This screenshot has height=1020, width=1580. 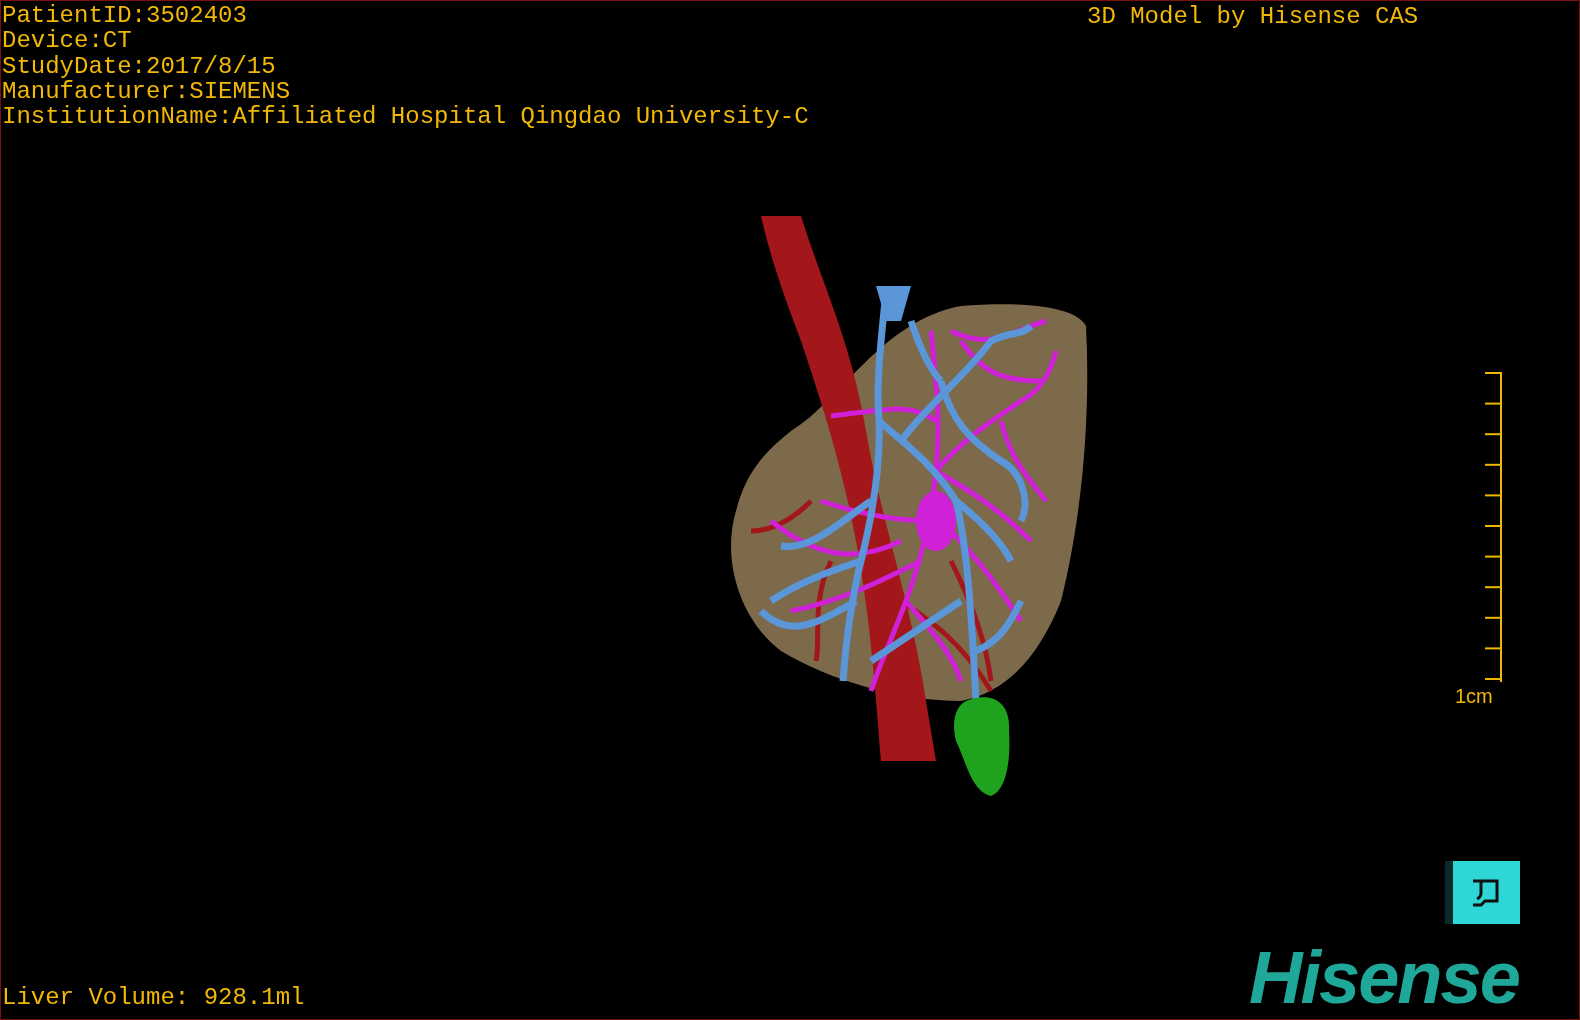 What do you see at coordinates (405, 117) in the screenshot?
I see `study-info-text: InstitutionName:Affiliated Hospital Qingdao University-C` at bounding box center [405, 117].